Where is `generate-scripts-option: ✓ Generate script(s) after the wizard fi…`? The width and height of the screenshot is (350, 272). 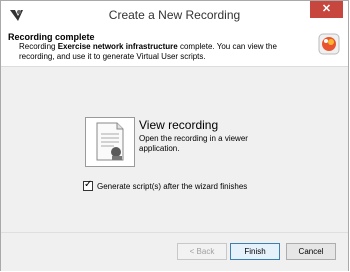
generate-scripts-option: ✓ Generate script(s) after the wizard fi… is located at coordinates (165, 185).